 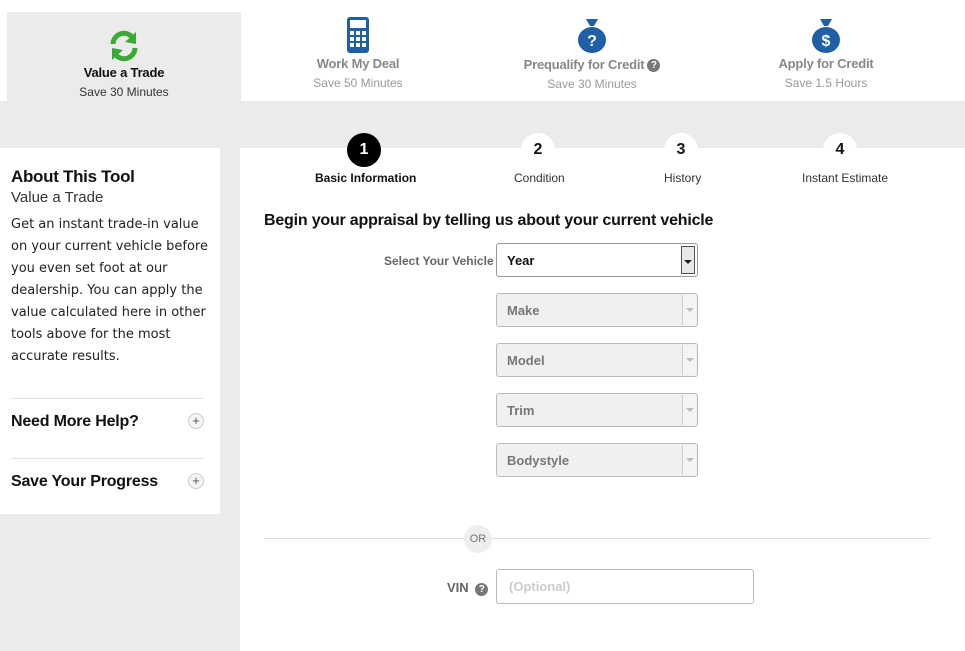 I want to click on vin-label: VIN ?, so click(x=468, y=588).